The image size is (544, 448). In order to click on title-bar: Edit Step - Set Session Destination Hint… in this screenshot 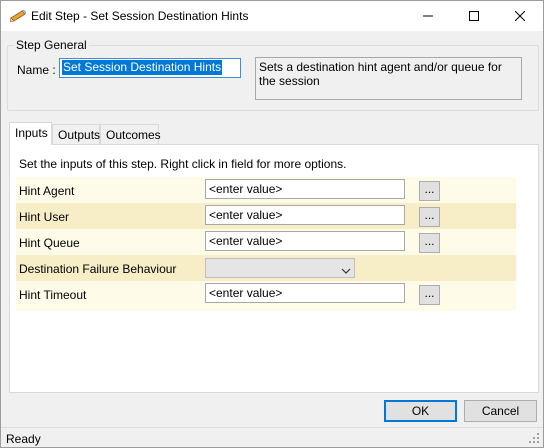, I will do `click(272, 16)`.